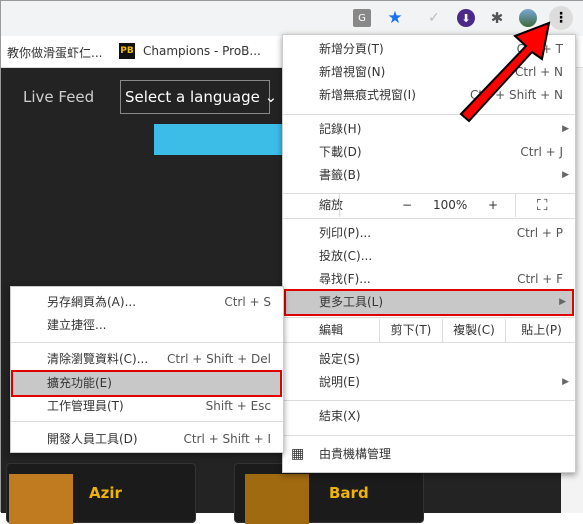 The height and width of the screenshot is (524, 583). What do you see at coordinates (505, 72) in the screenshot?
I see `red-arrow-annotation` at bounding box center [505, 72].